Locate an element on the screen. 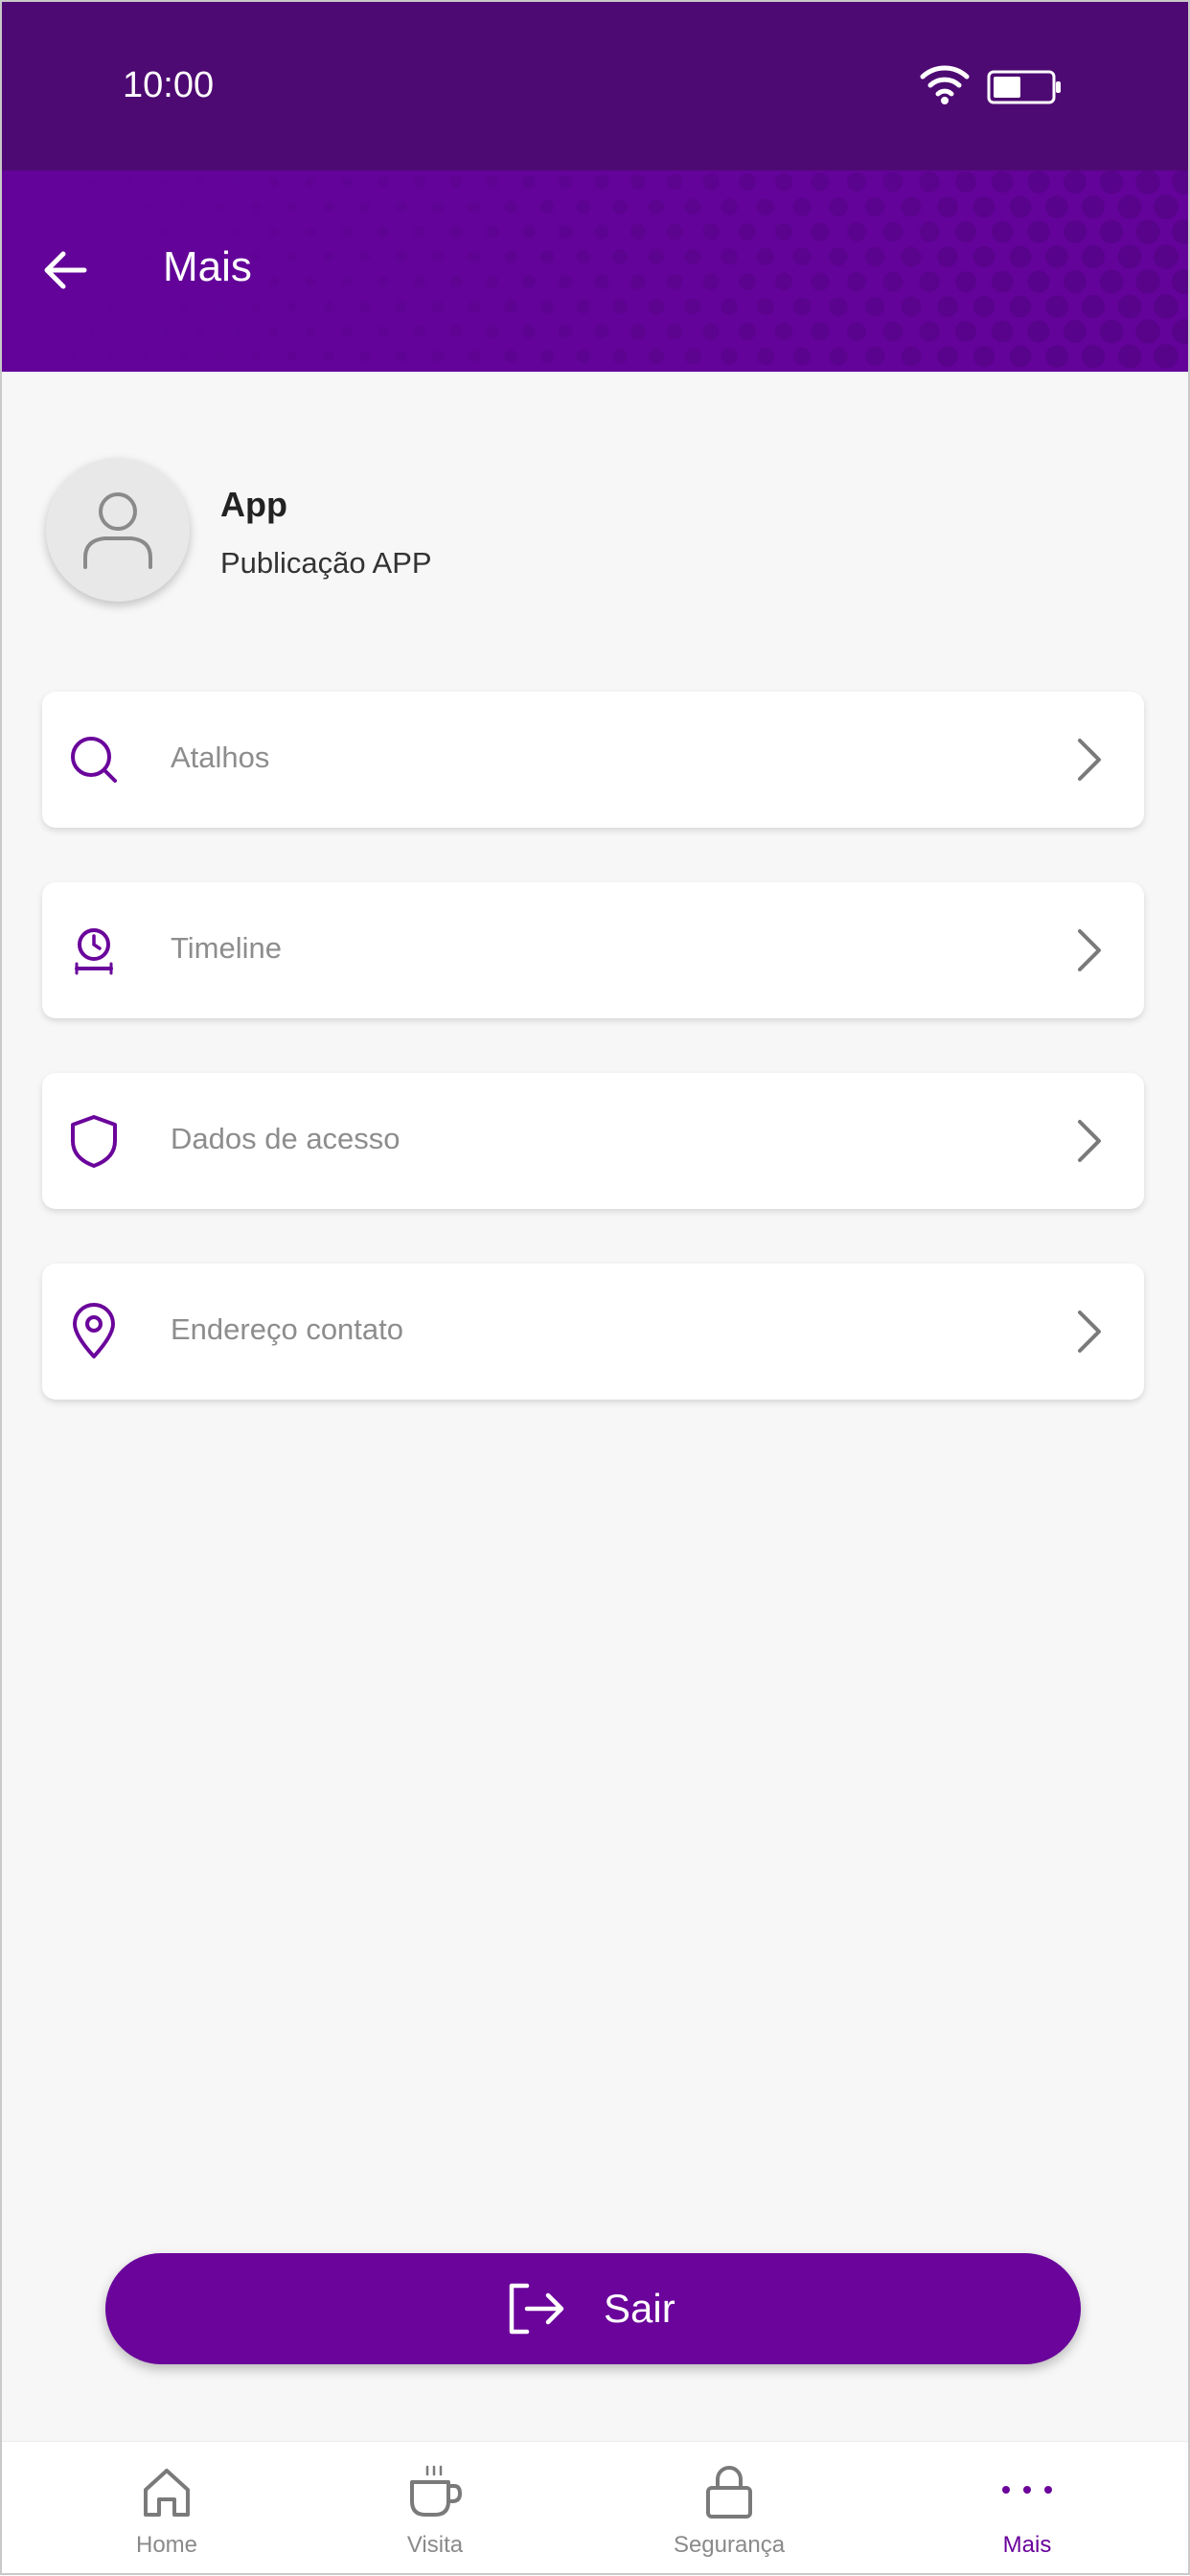 This screenshot has height=2576, width=1190. logout-label: Sair is located at coordinates (639, 2309).